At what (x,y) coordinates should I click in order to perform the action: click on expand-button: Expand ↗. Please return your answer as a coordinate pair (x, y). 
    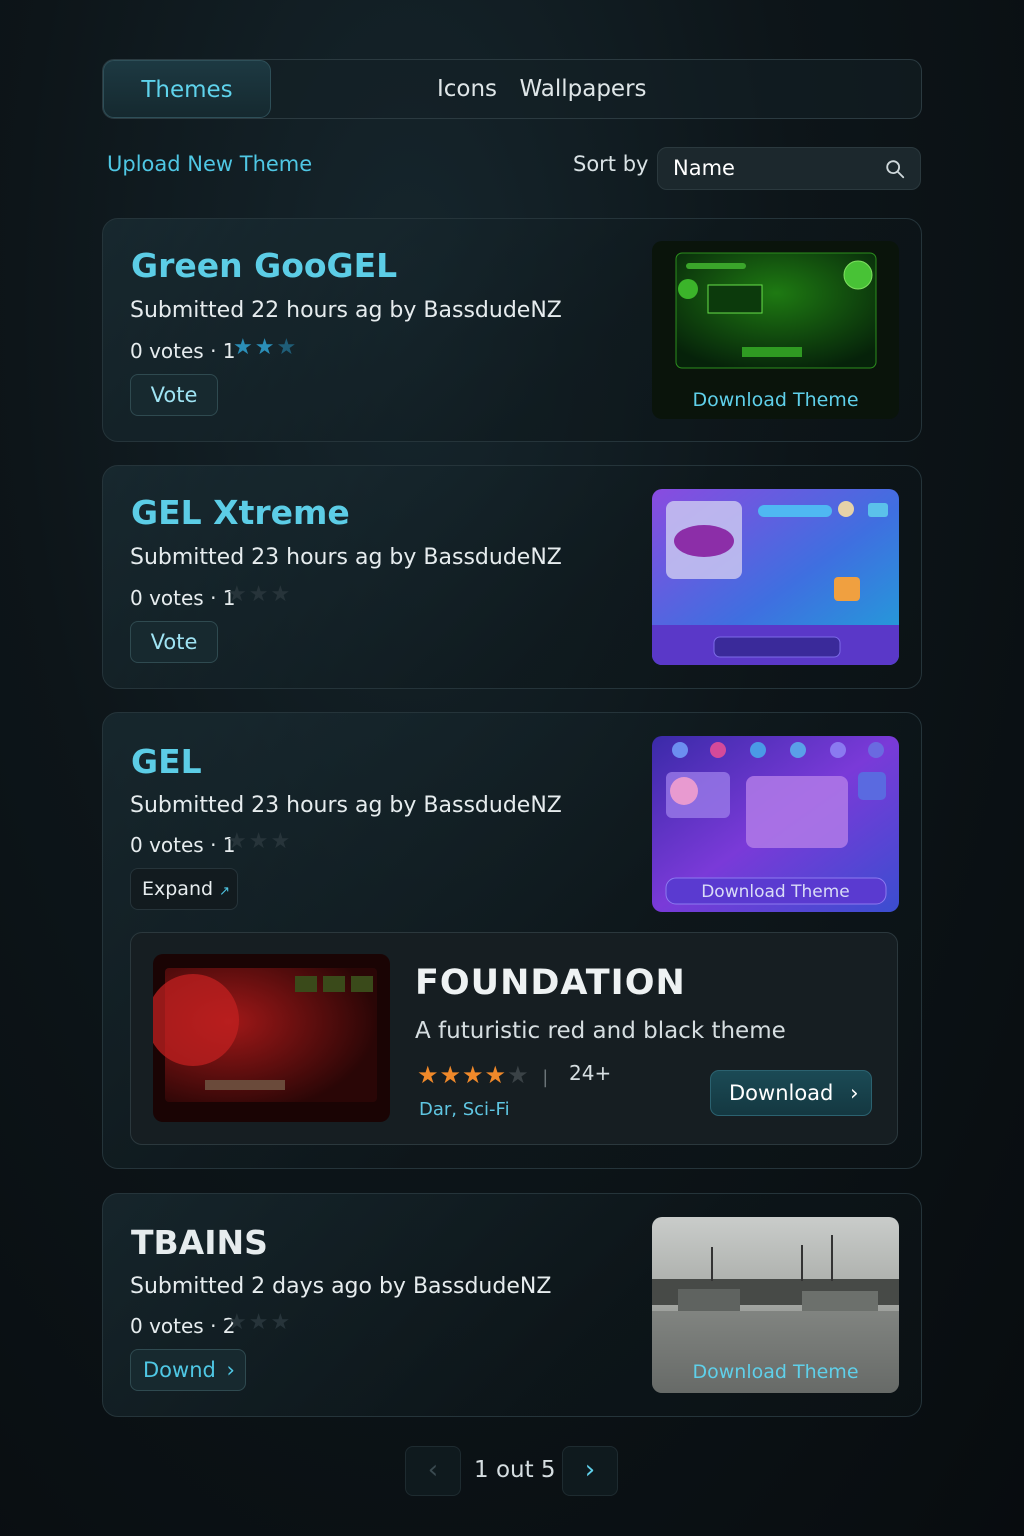
    Looking at the image, I should click on (184, 889).